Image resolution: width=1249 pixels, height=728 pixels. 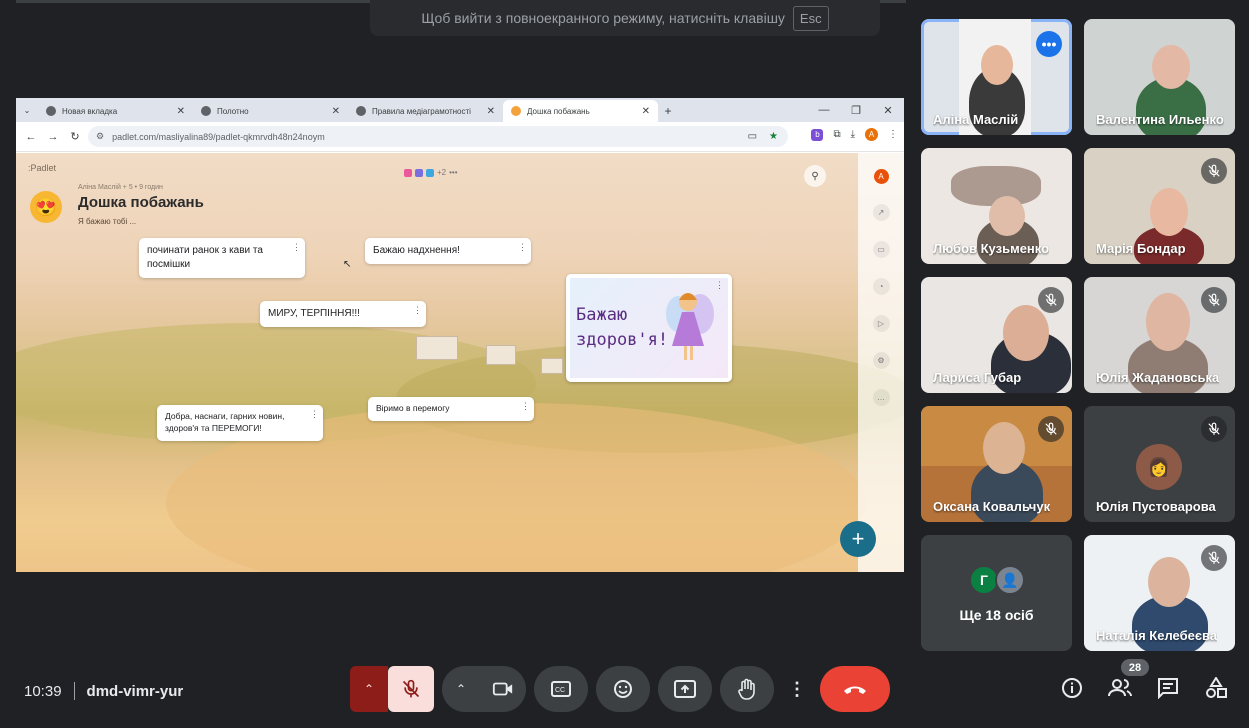 I want to click on meeting-details-button, so click(x=1072, y=688).